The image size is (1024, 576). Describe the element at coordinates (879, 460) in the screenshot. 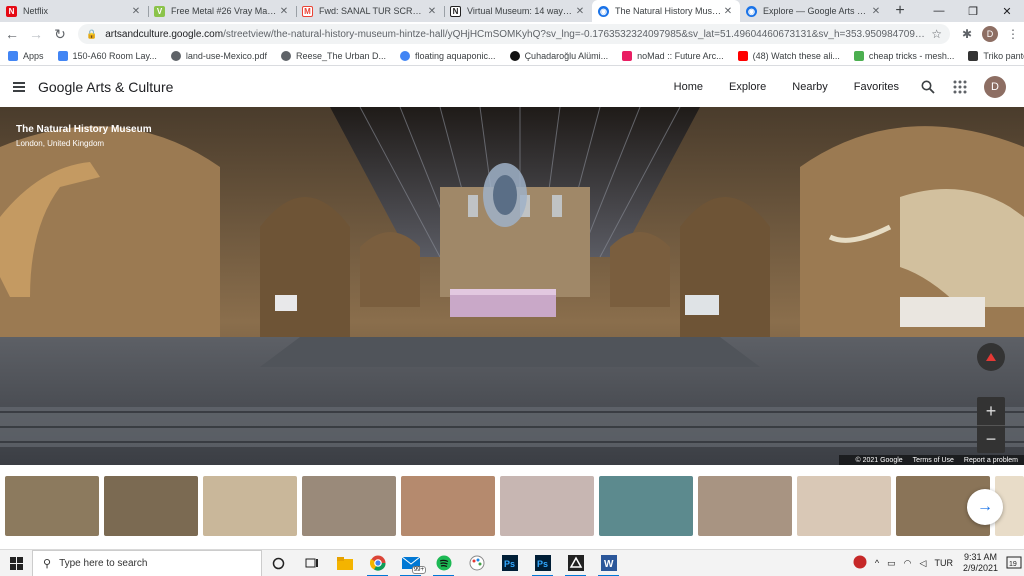

I see `copyright-text: © 2021 Google` at that location.